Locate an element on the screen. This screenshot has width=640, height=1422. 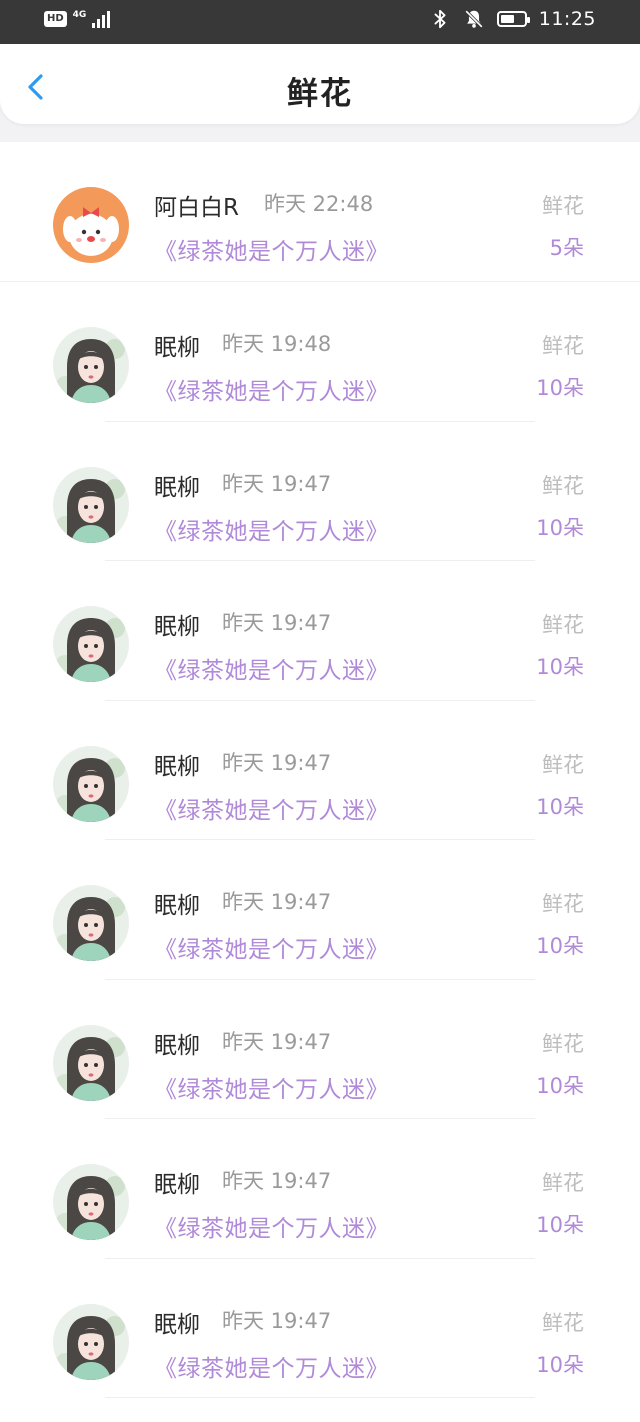
bluetooth-icon is located at coordinates (440, 19).